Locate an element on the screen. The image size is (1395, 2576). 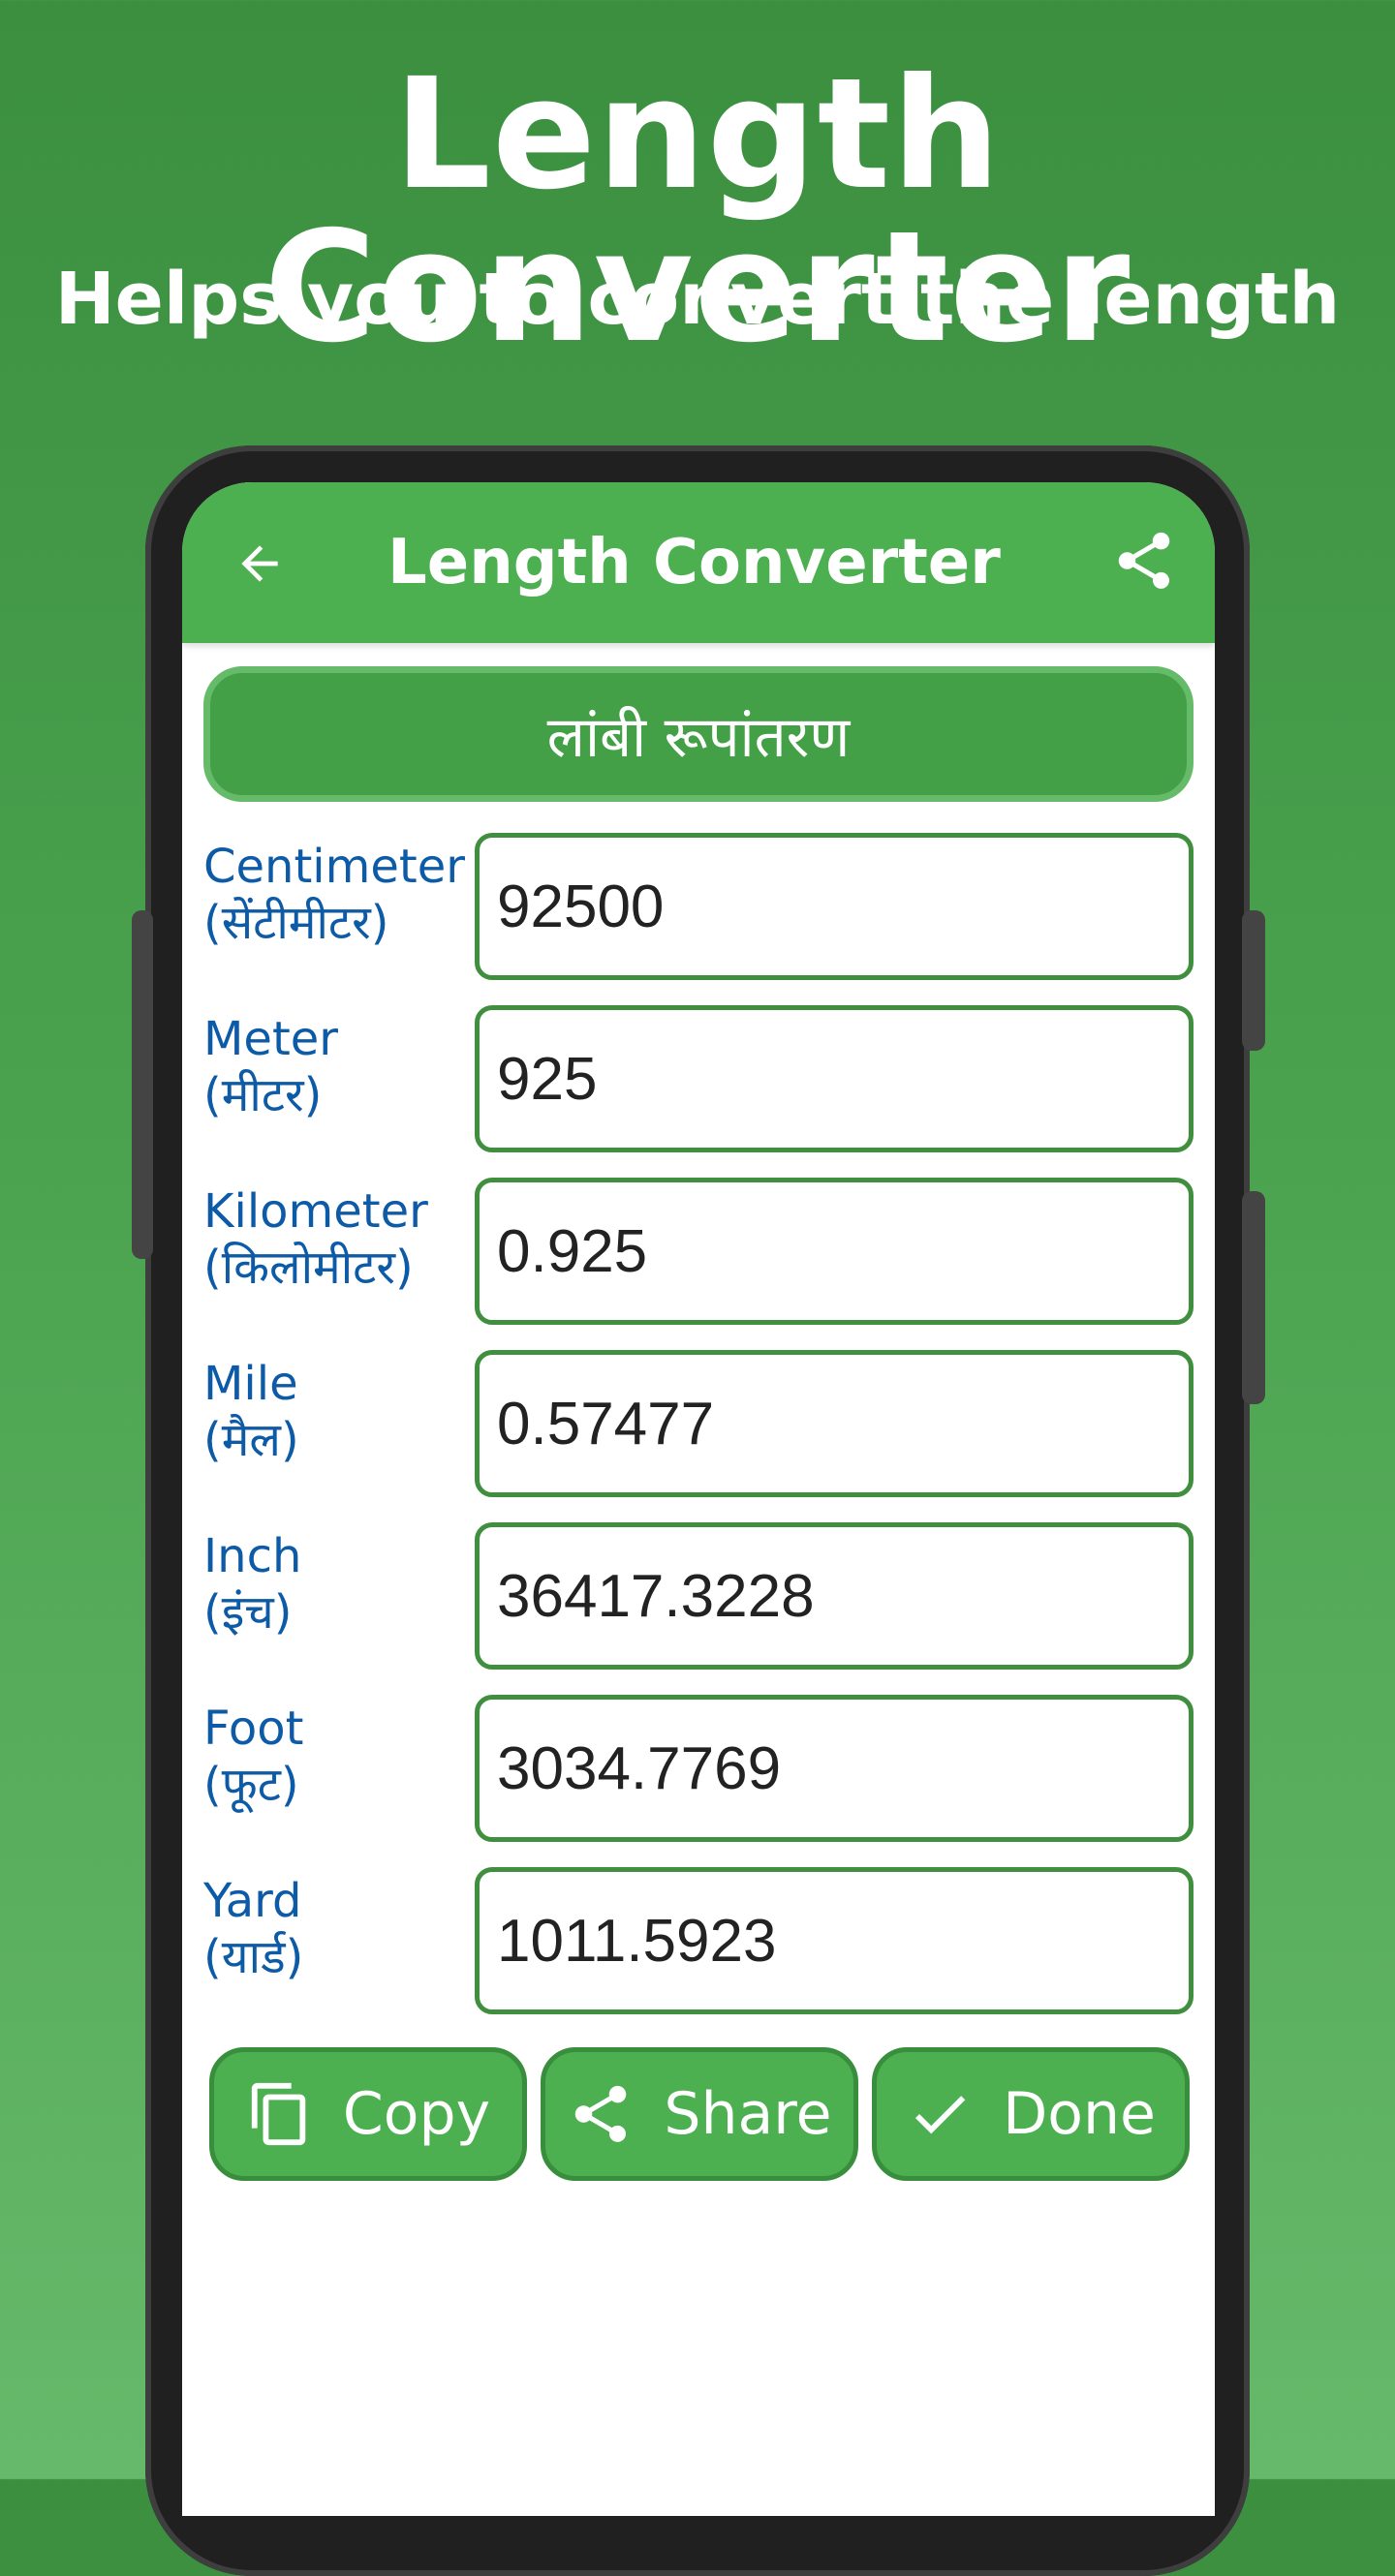
copy-button: Copy is located at coordinates (368, 2114).